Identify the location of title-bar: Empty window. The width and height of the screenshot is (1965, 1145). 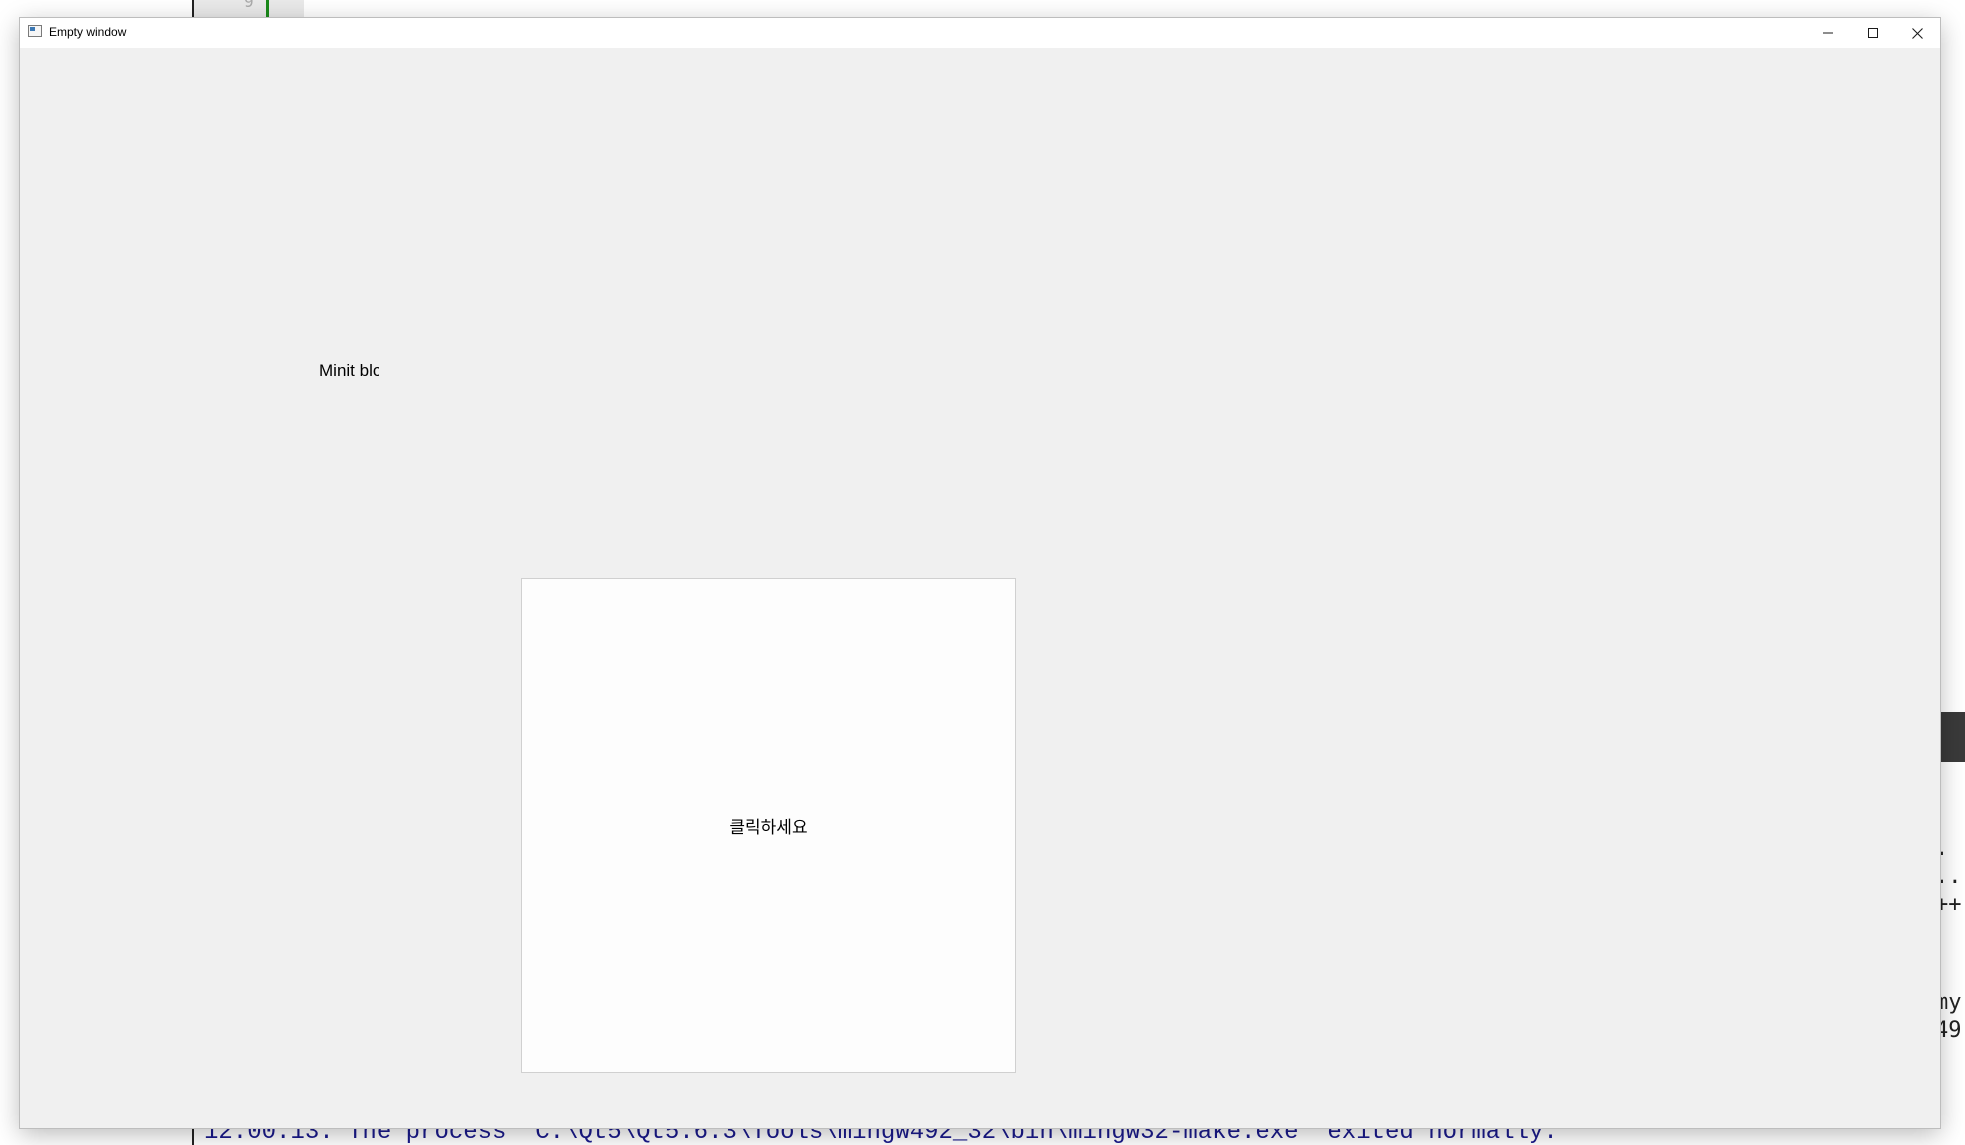
(980, 33).